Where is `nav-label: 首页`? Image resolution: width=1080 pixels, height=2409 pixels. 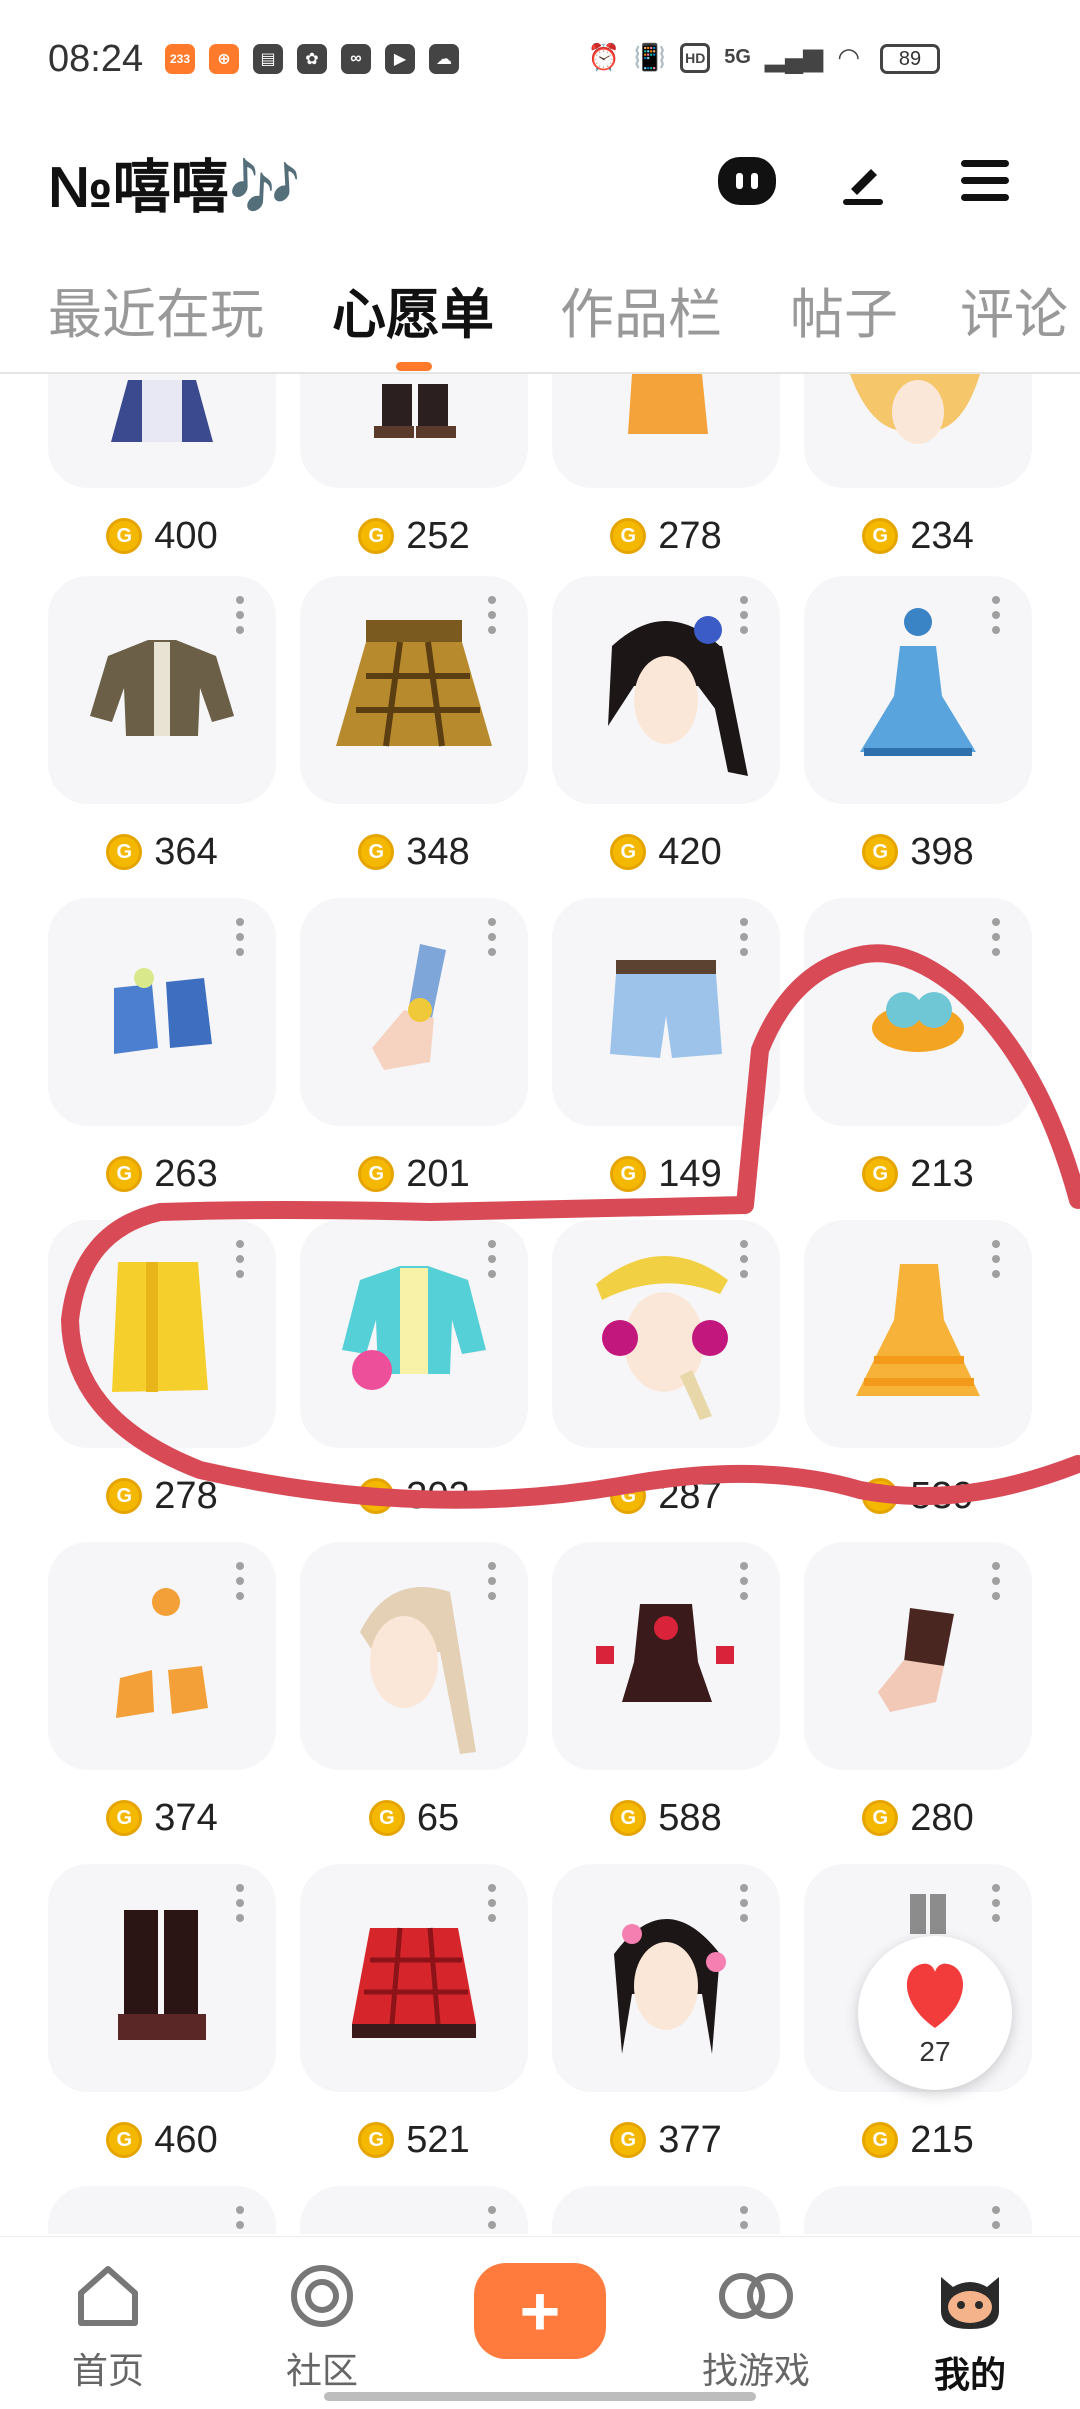 nav-label: 首页 is located at coordinates (107, 2370).